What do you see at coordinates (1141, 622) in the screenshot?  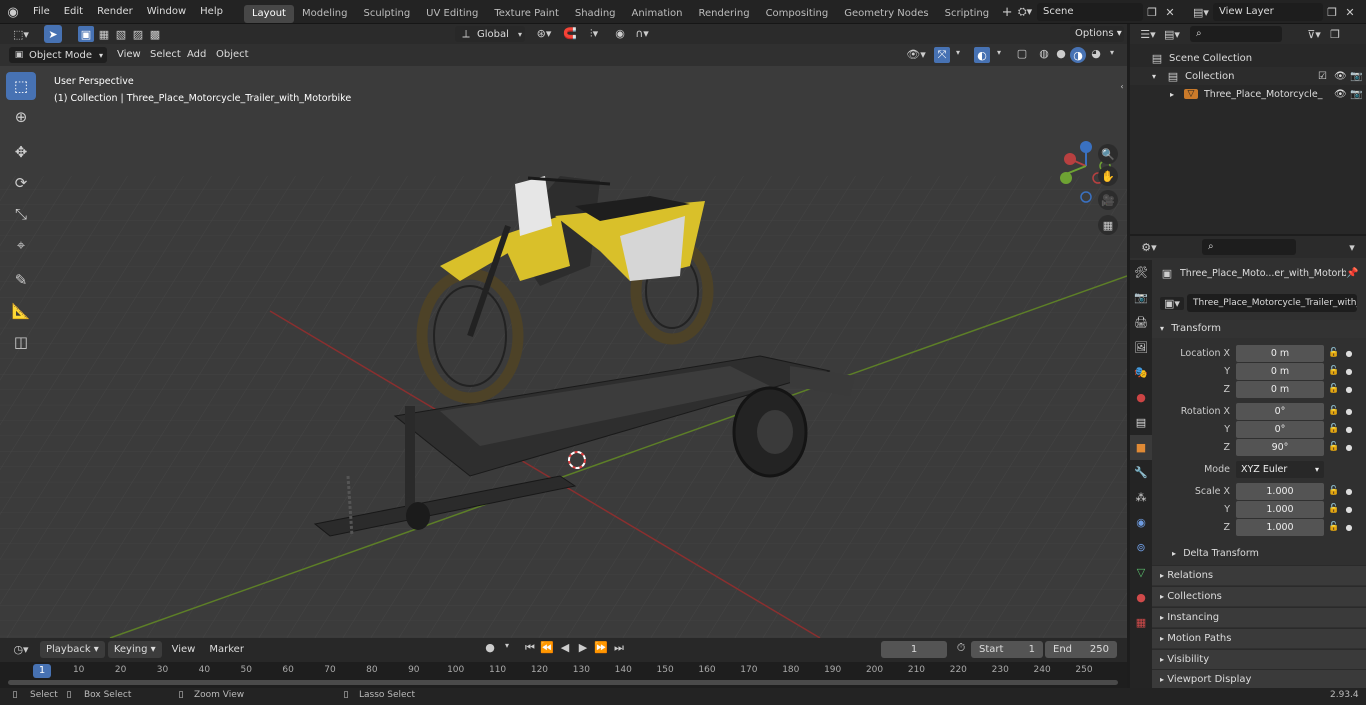 I see `texture-tab-icon: ▦` at bounding box center [1141, 622].